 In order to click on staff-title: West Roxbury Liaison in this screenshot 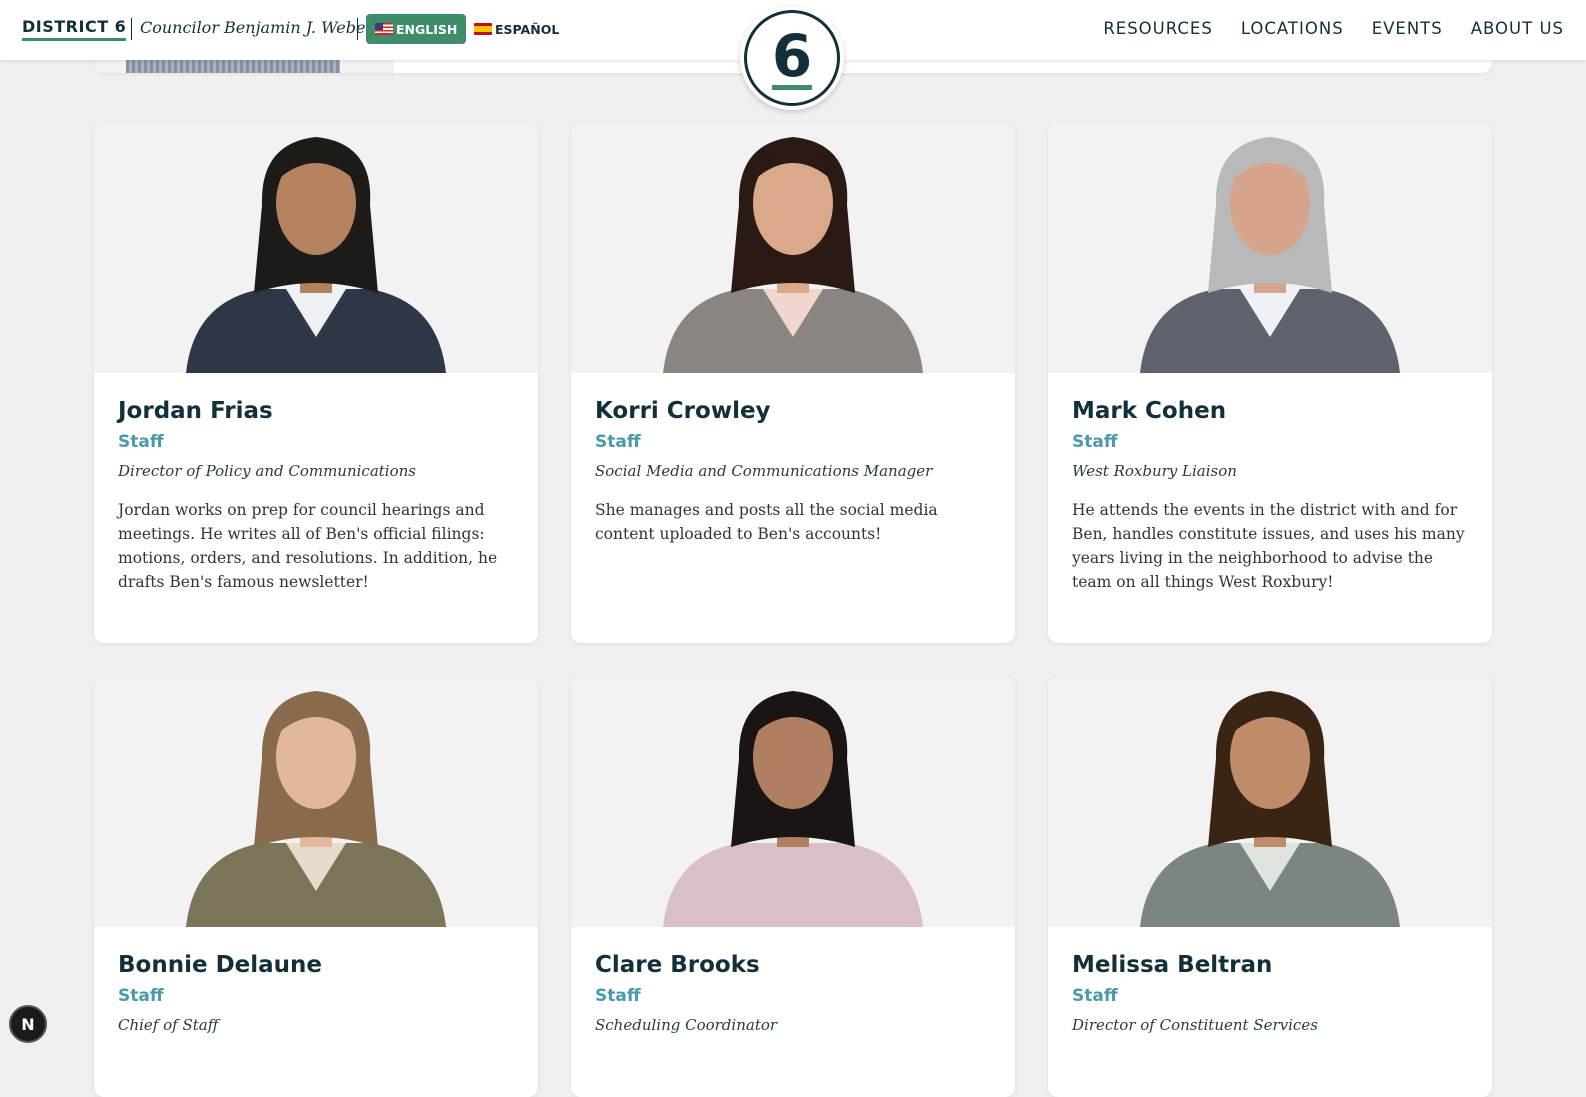, I will do `click(1154, 471)`.